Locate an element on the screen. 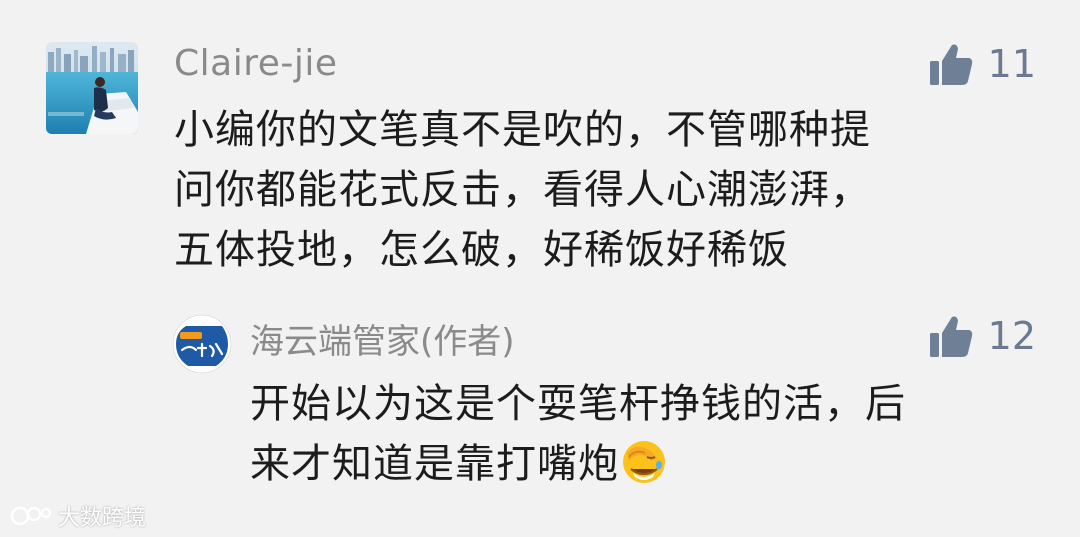  like-count: 11 is located at coordinates (1011, 64).